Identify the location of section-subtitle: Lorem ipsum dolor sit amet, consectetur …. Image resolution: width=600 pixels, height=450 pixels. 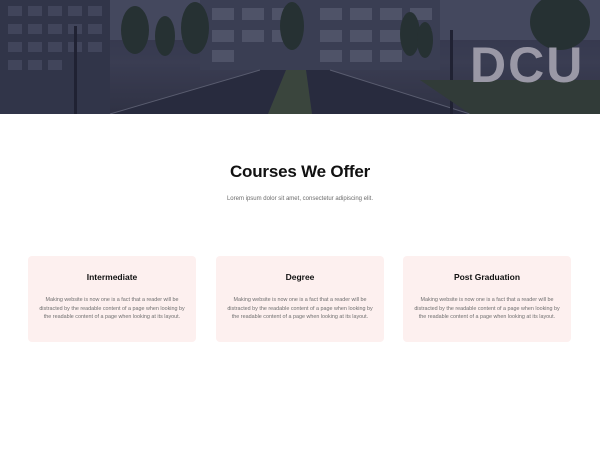
(300, 199).